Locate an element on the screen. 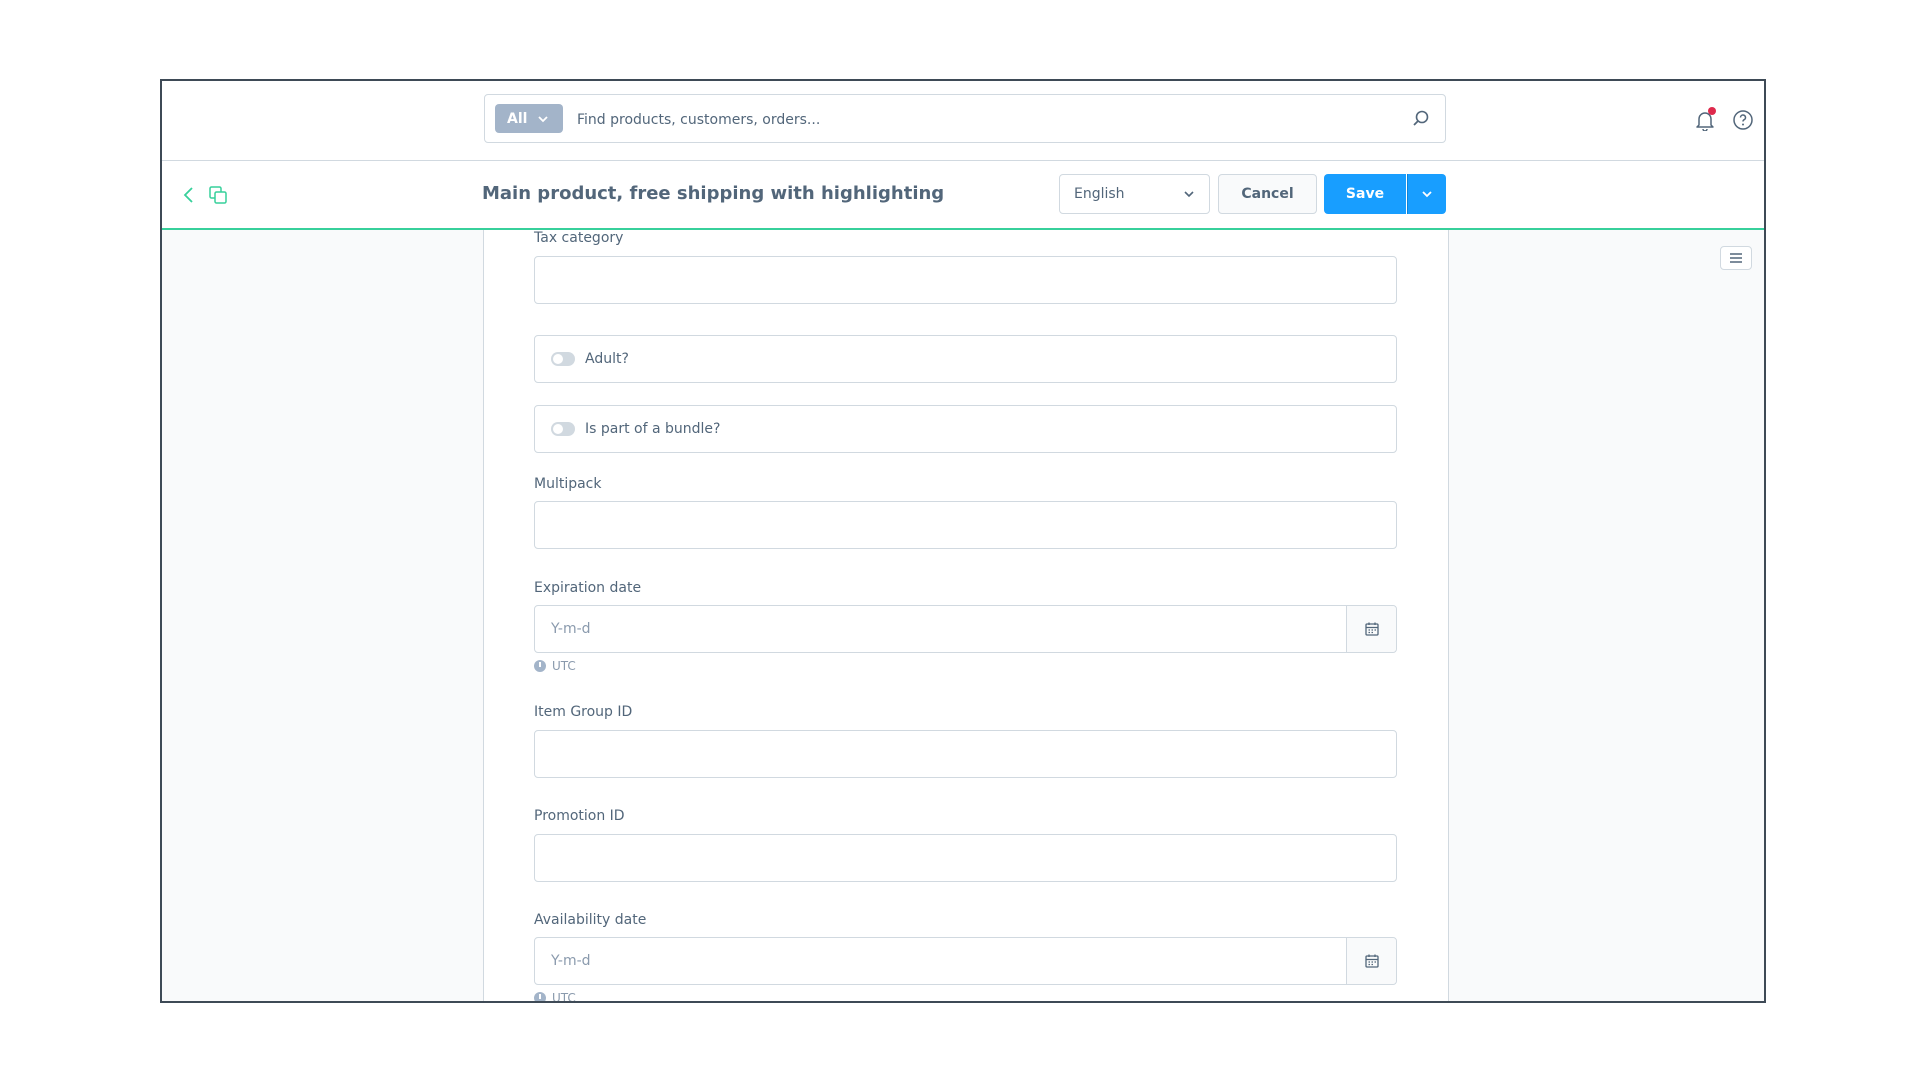  multipack-field is located at coordinates (965, 525).